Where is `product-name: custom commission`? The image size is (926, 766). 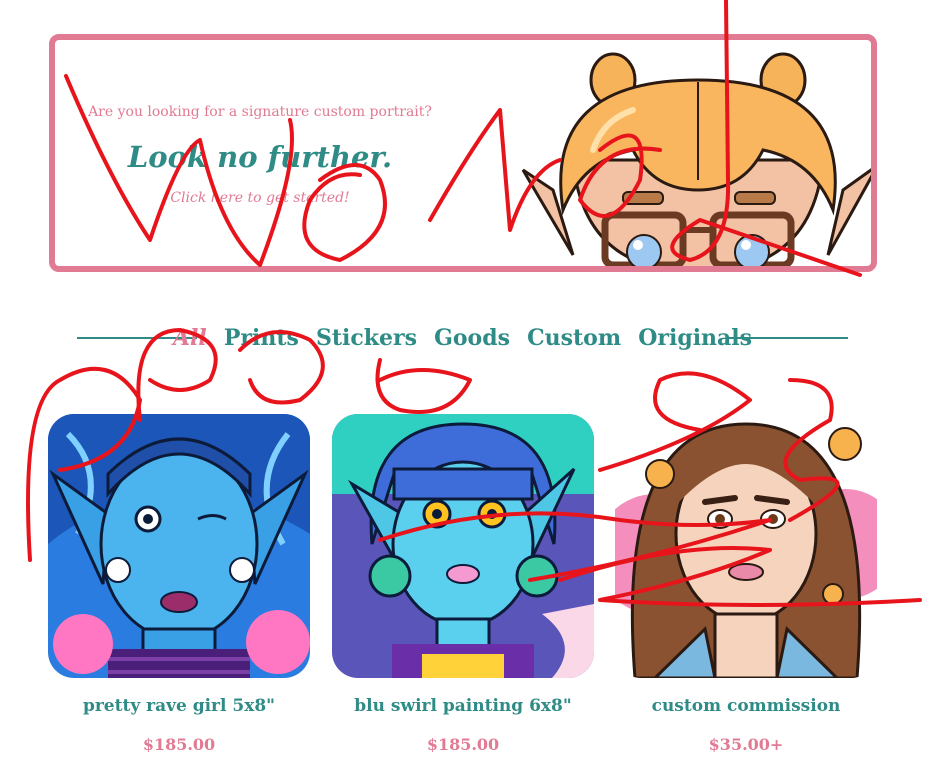 product-name: custom commission is located at coordinates (746, 706).